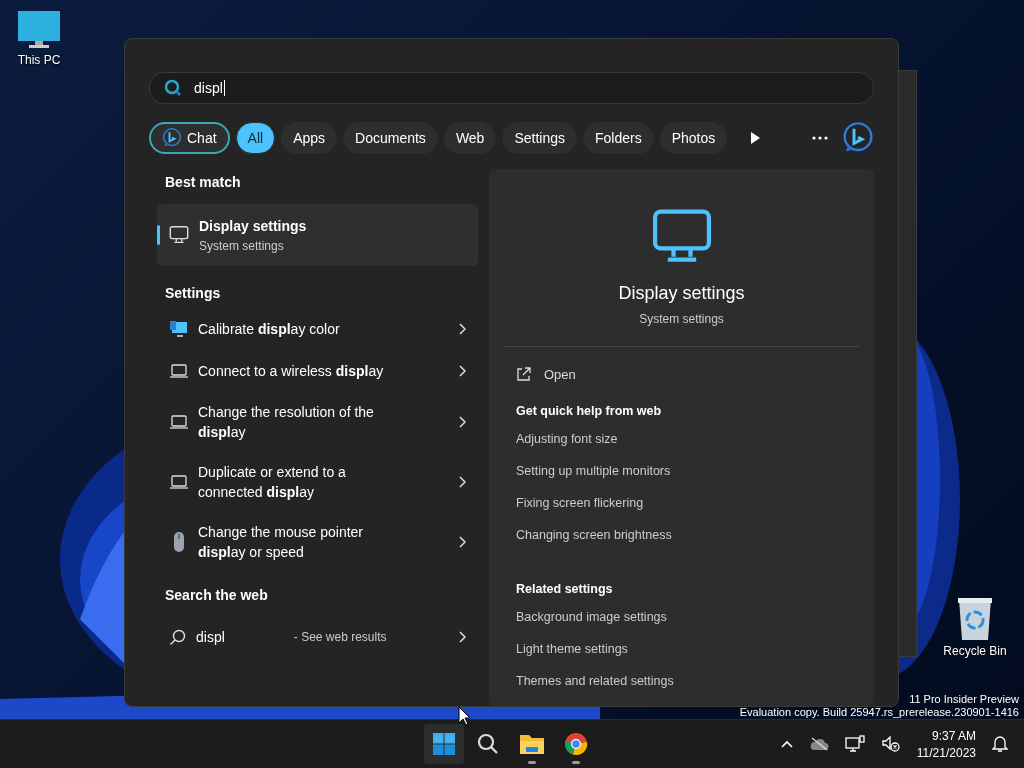 The width and height of the screenshot is (1024, 768). I want to click on folder-icon, so click(532, 744).